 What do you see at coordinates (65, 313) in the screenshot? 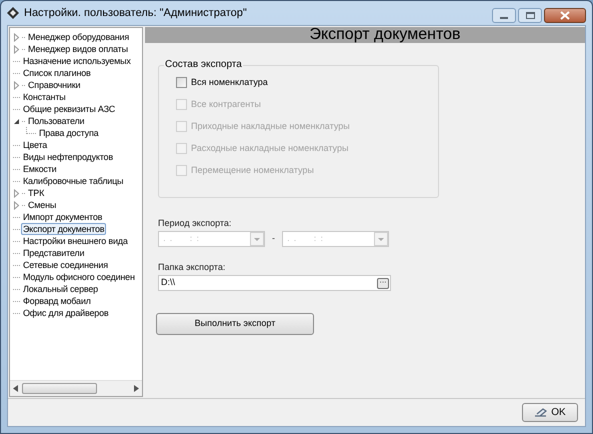
I see `tree-item: Офис для драйверов` at bounding box center [65, 313].